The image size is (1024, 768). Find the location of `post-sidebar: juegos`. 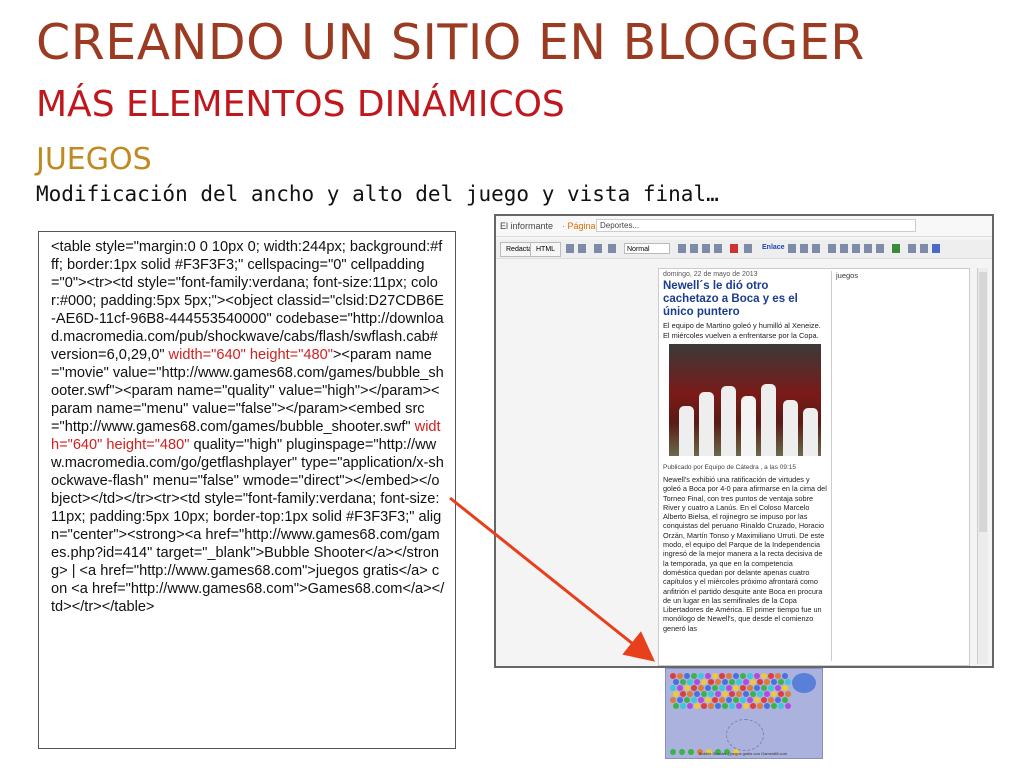

post-sidebar: juegos is located at coordinates (896, 466).